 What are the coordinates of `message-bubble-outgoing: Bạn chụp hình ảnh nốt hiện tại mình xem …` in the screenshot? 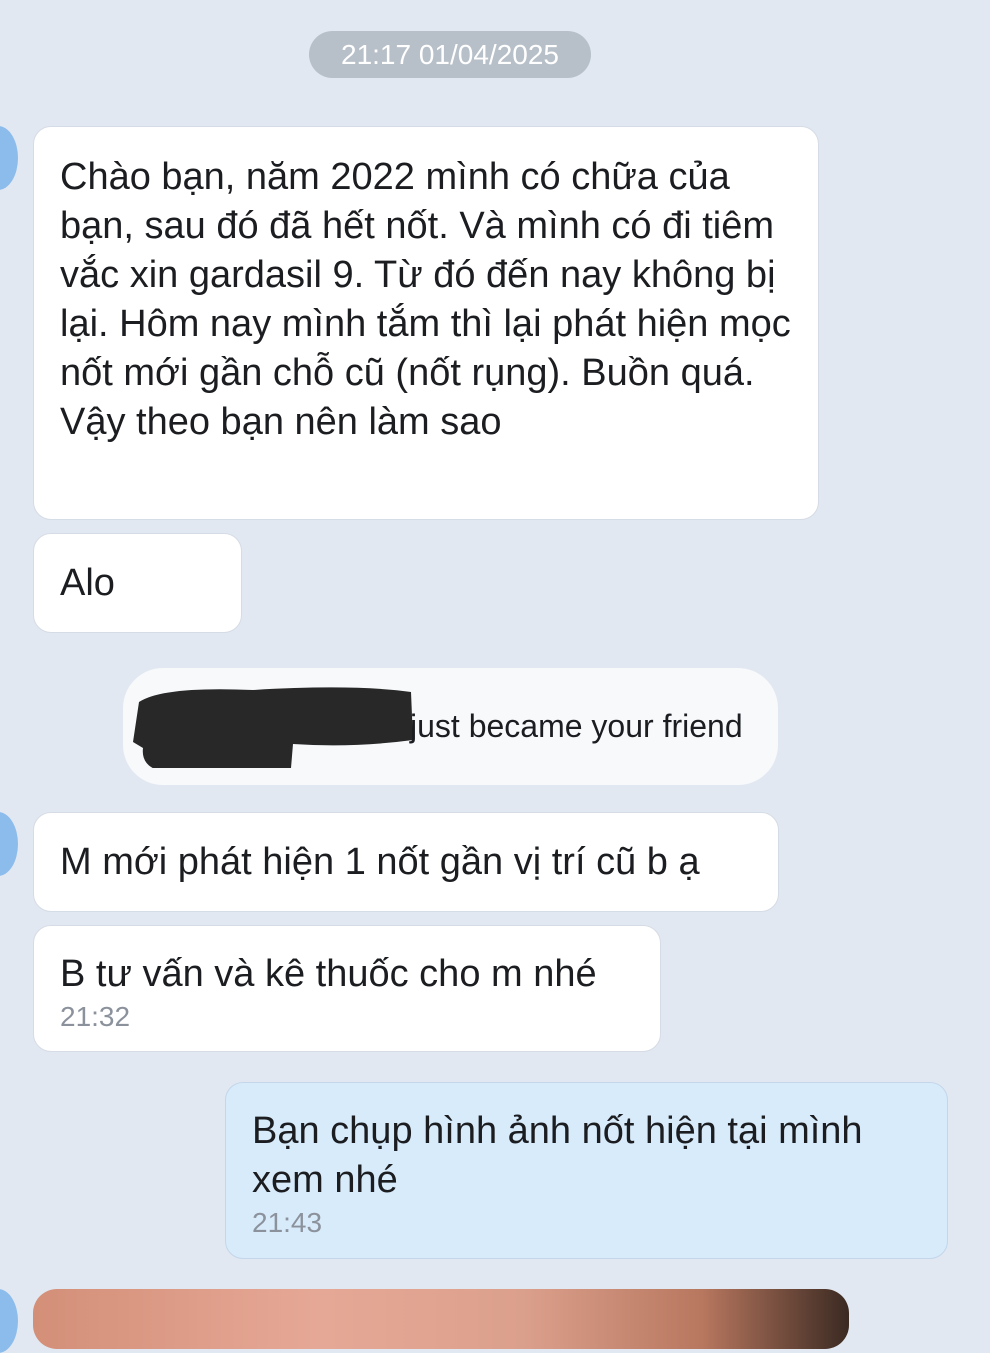 It's located at (586, 1170).